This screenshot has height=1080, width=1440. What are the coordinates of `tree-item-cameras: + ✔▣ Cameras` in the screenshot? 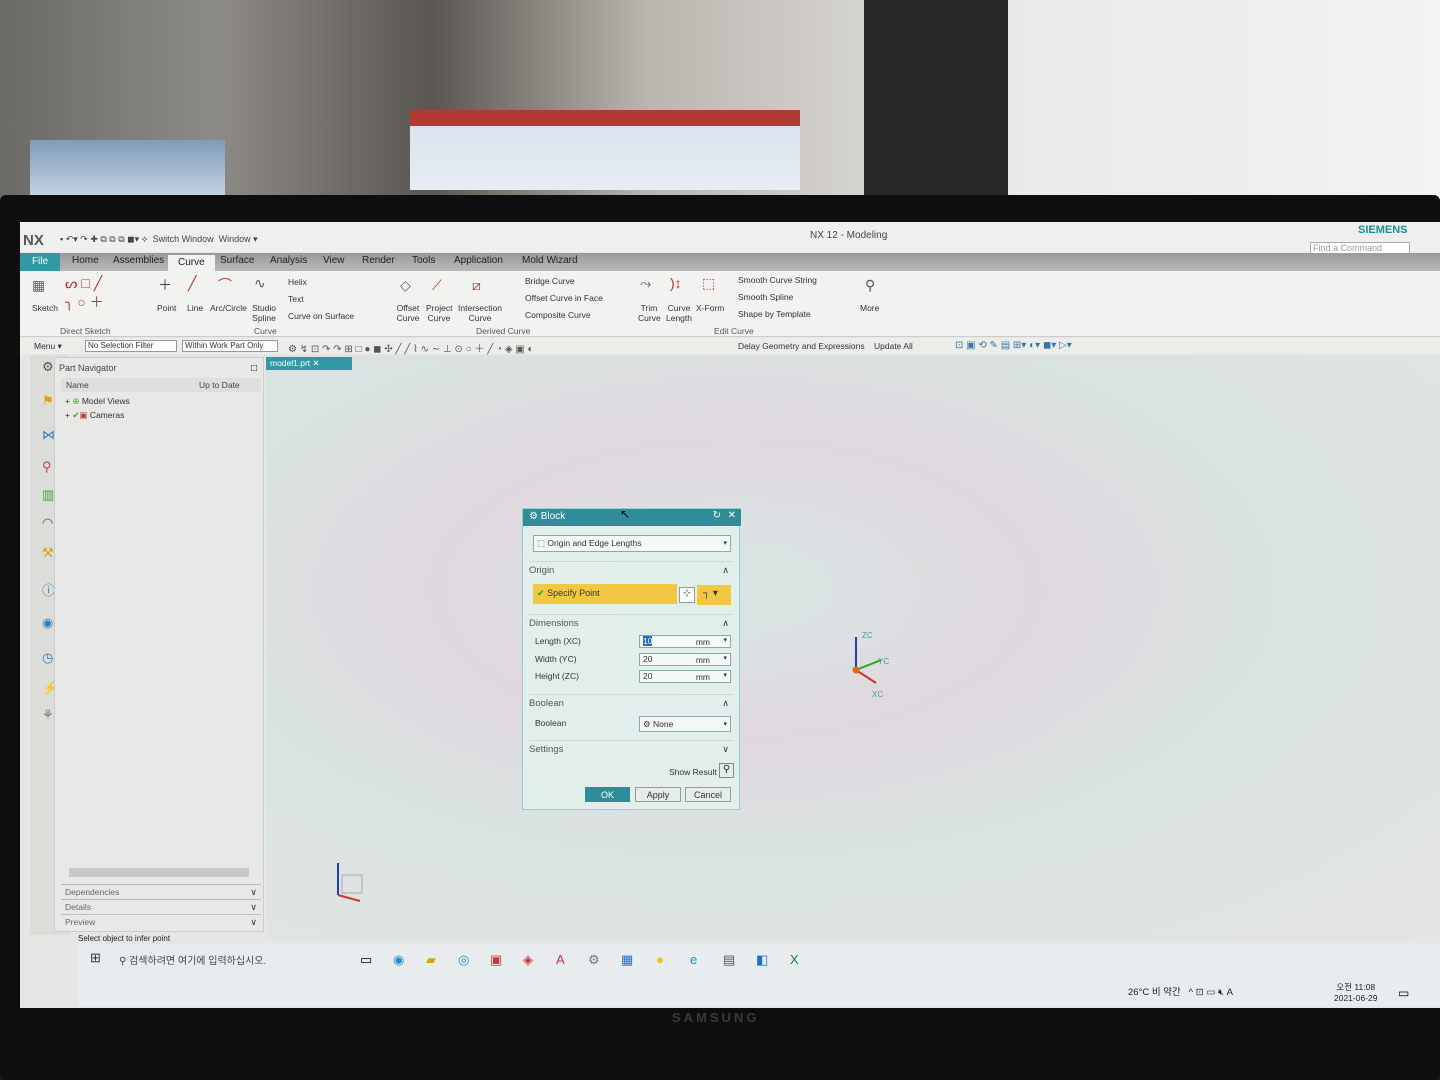 It's located at (94, 415).